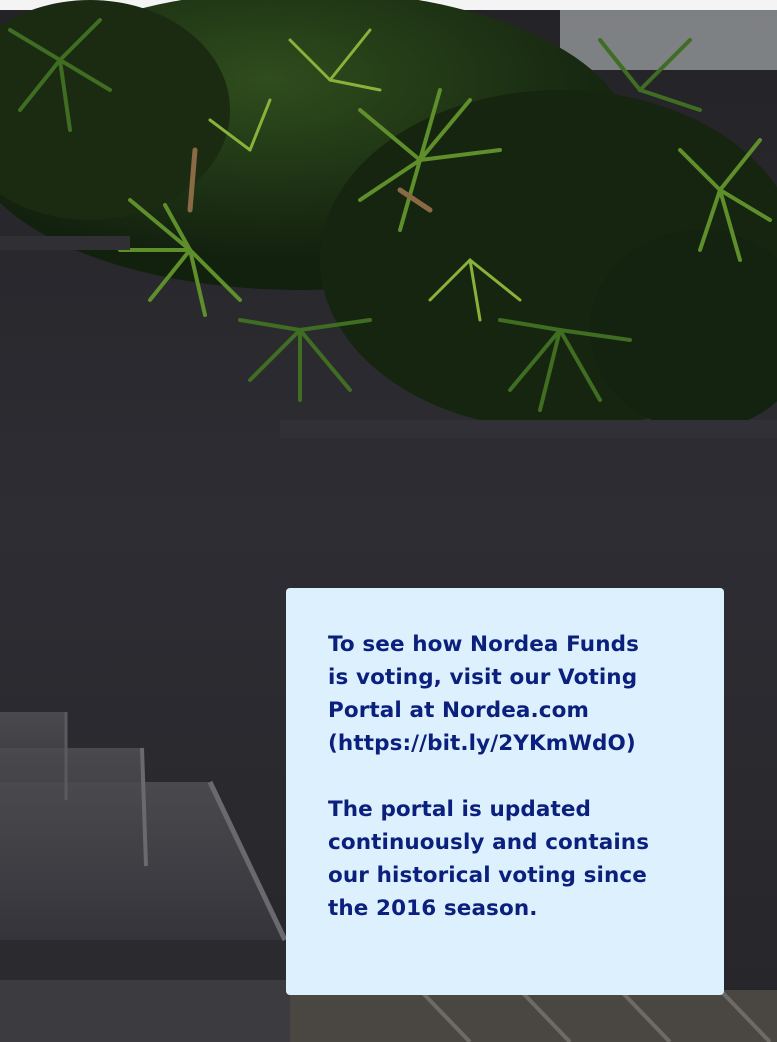 This screenshot has height=1042, width=777. I want to click on upper-ledge, so click(65, 243).